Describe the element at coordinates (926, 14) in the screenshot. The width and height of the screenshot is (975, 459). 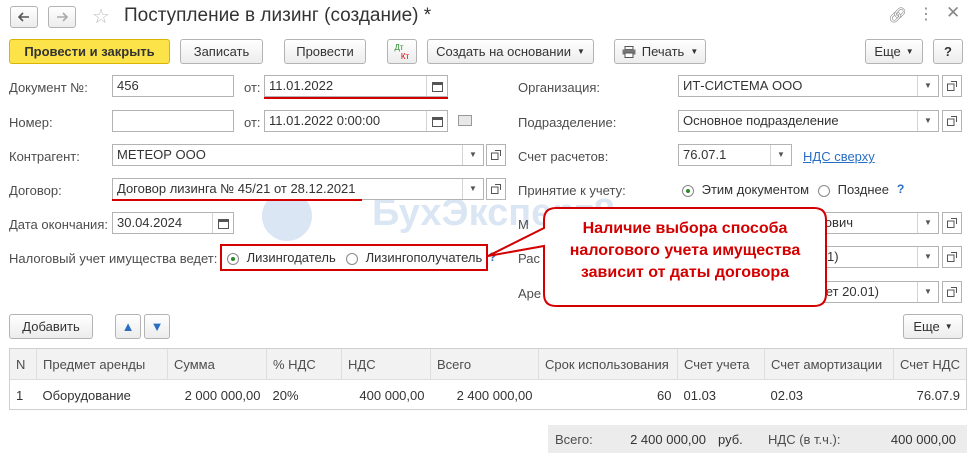
I see `menu-dots-icon: ⋮` at that location.